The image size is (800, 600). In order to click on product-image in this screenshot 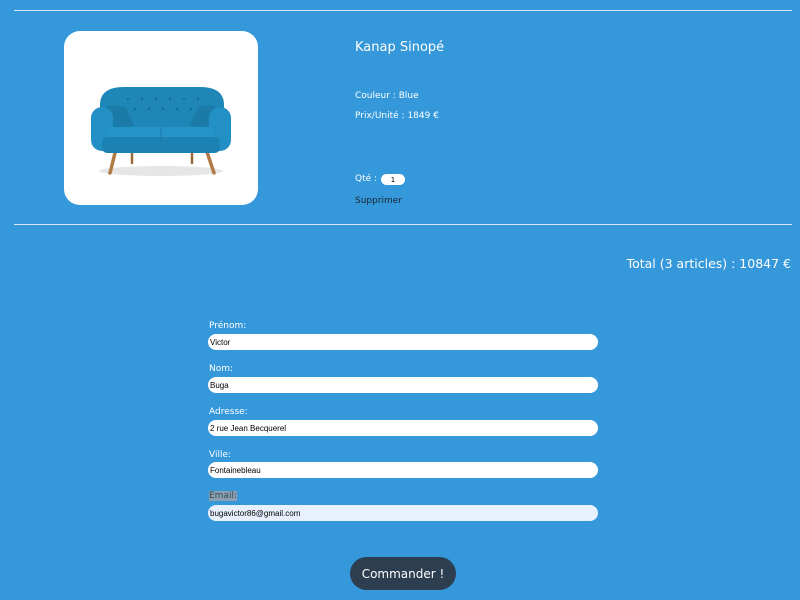, I will do `click(161, 118)`.